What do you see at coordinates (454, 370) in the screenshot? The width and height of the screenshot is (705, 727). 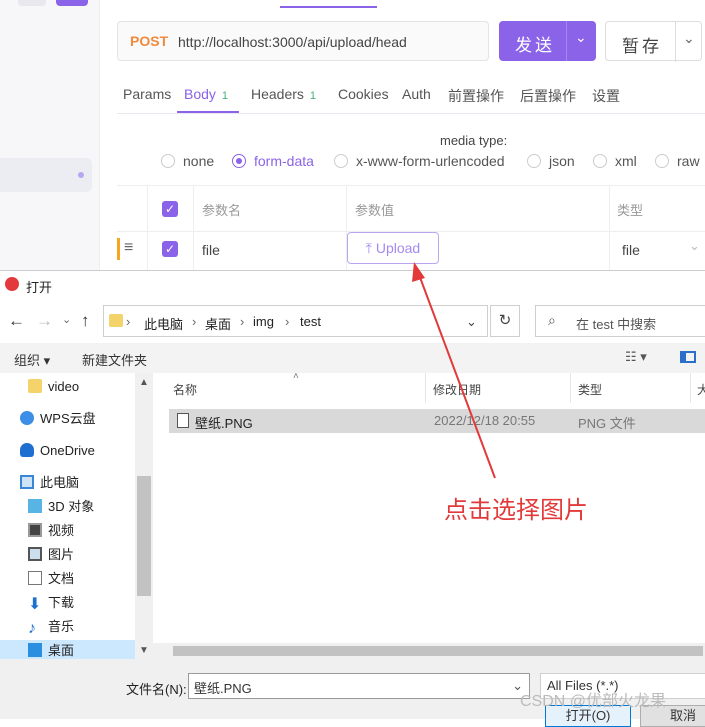 I see `annotation-arrow` at bounding box center [454, 370].